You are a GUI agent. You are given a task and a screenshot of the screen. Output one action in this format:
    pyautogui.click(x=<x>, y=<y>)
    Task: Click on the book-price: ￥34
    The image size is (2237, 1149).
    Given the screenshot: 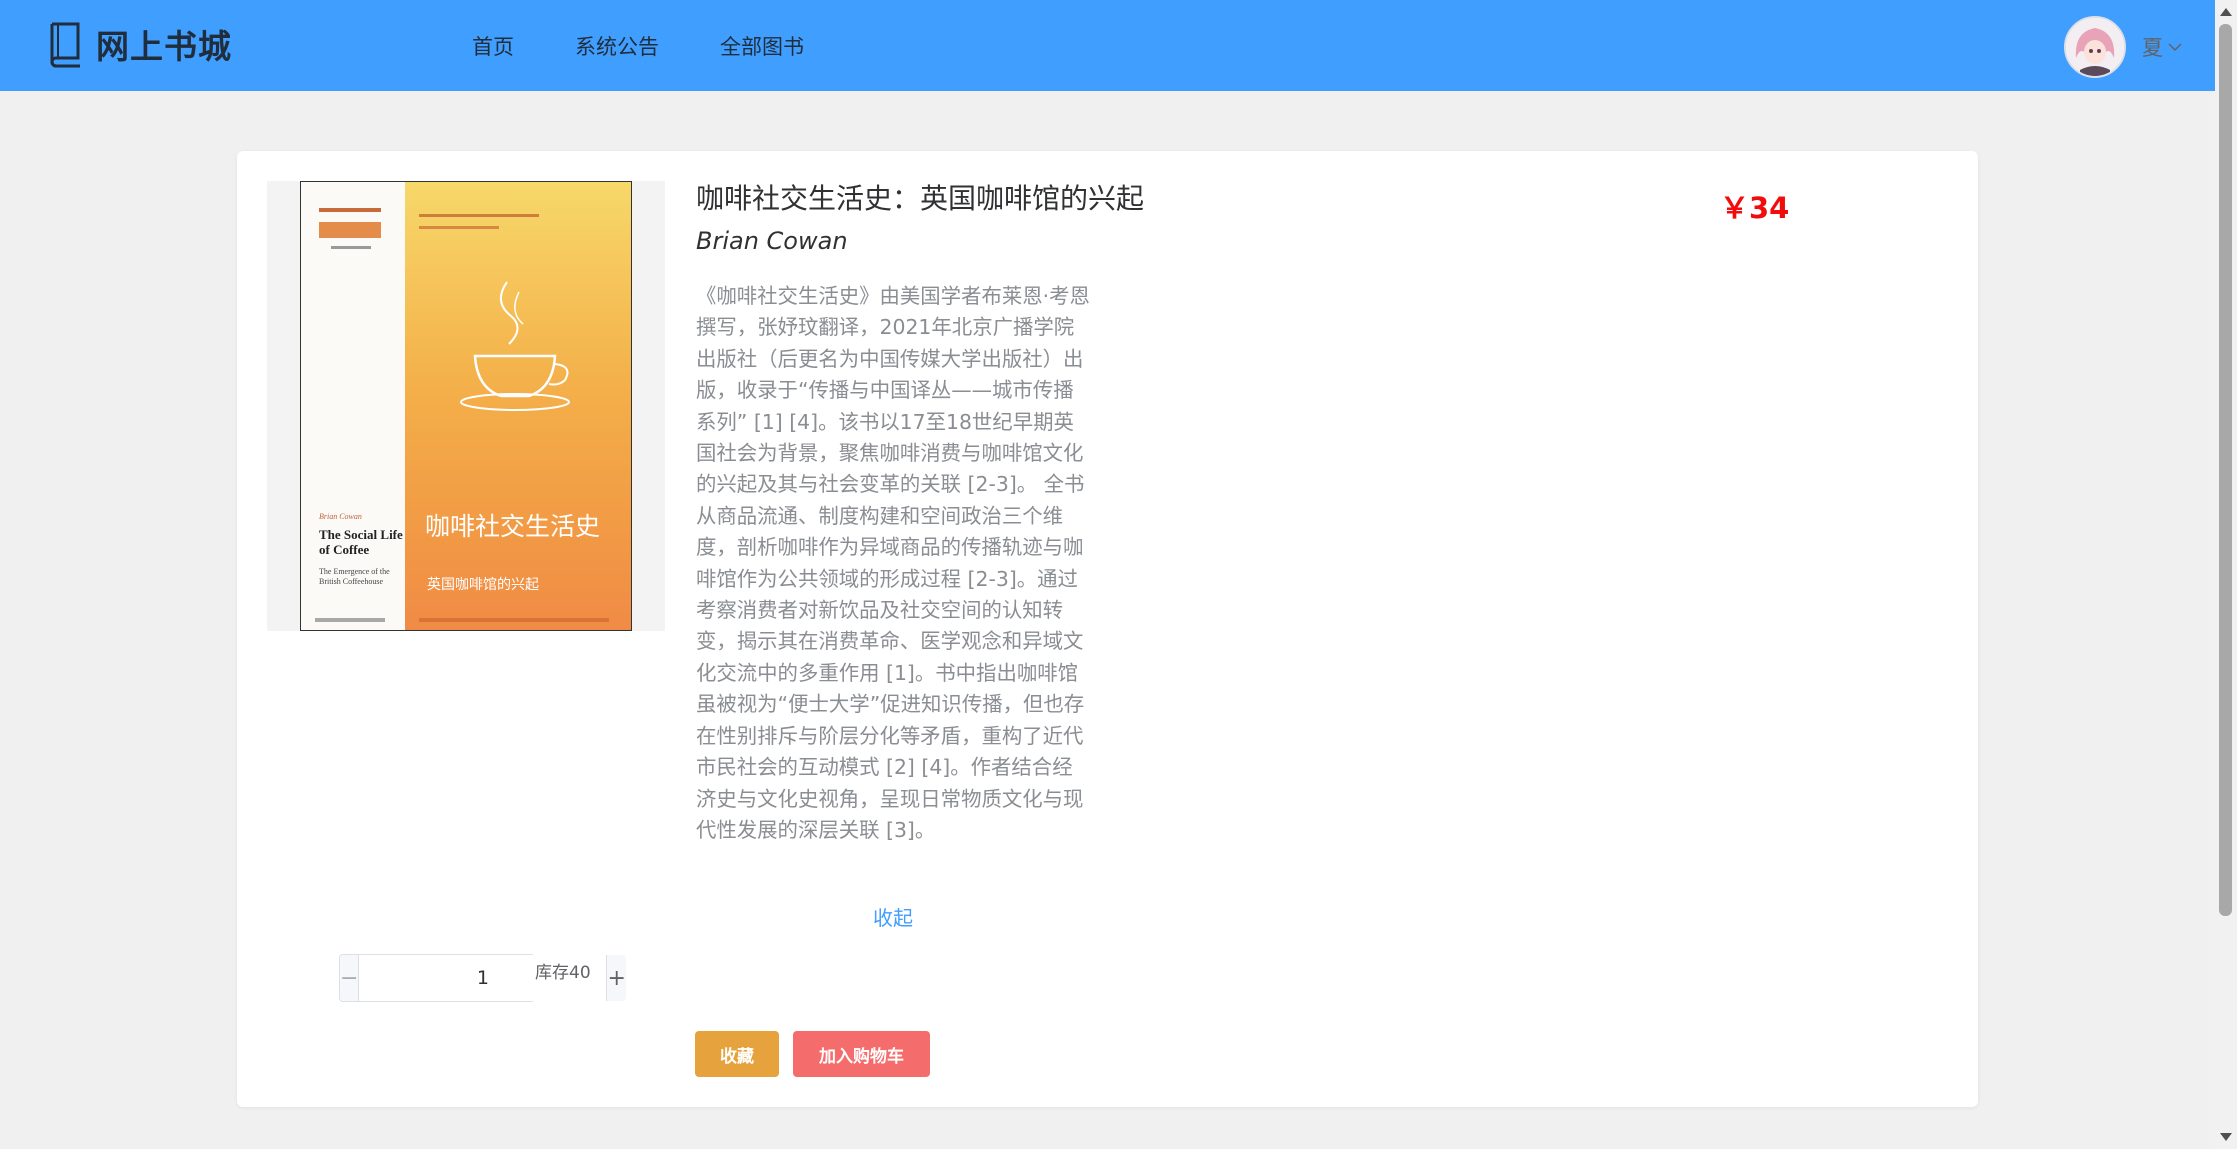 What is the action you would take?
    pyautogui.click(x=1755, y=208)
    